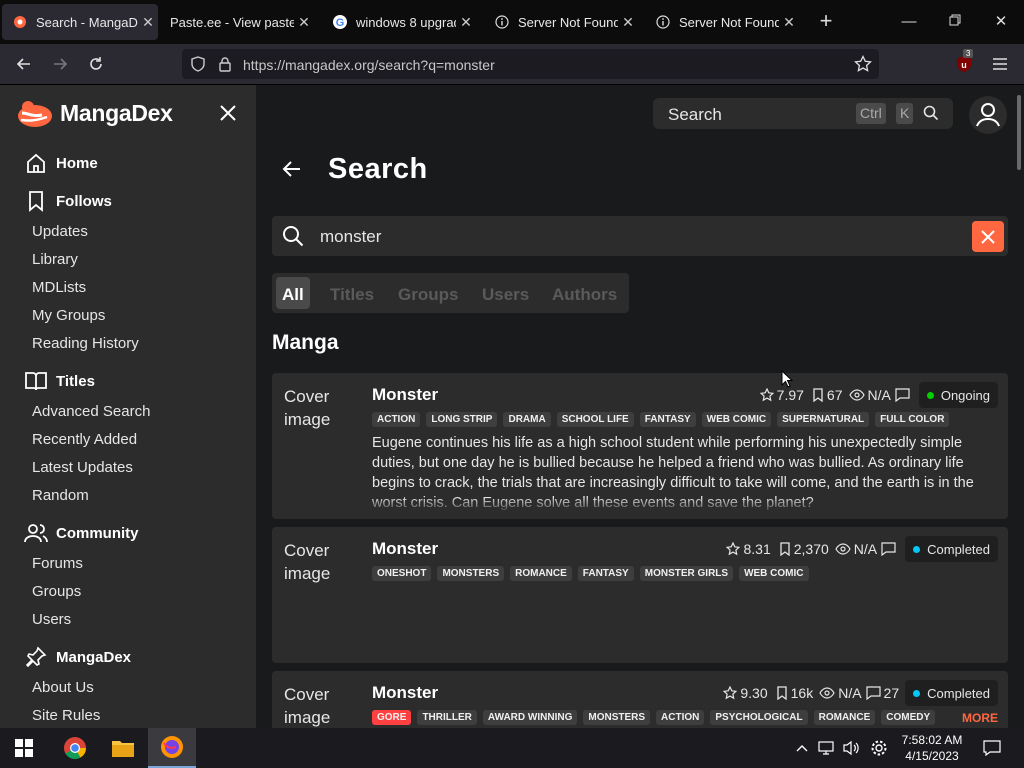 This screenshot has width=1024, height=768. What do you see at coordinates (172, 748) in the screenshot?
I see `firefox-icon` at bounding box center [172, 748].